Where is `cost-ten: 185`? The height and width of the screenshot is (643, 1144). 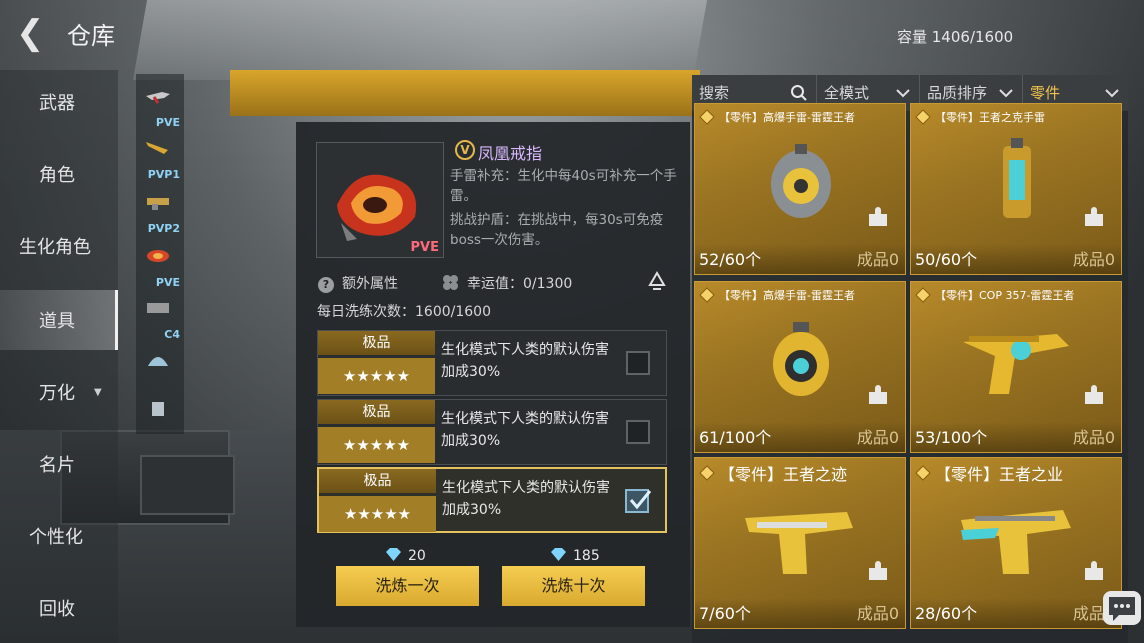 cost-ten: 185 is located at coordinates (575, 556).